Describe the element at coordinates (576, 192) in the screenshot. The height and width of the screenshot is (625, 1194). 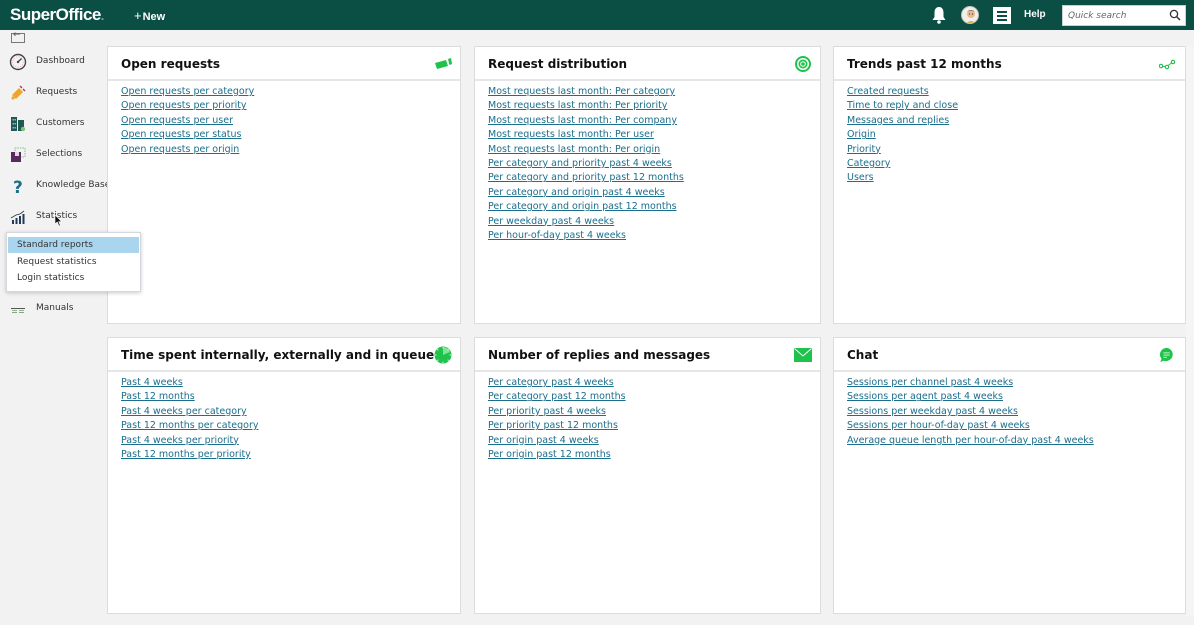
I see `report-link: Per category and origin past 4 weeks` at that location.